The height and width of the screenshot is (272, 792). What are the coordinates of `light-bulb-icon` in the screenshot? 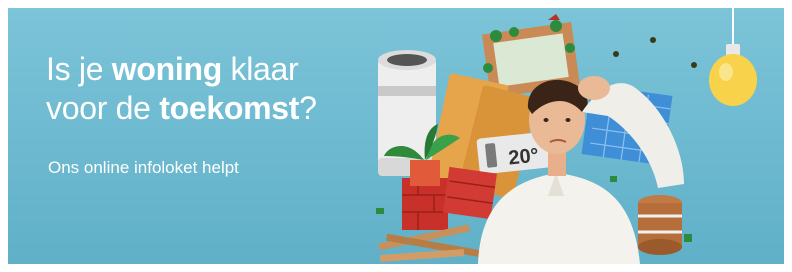 It's located at (733, 57).